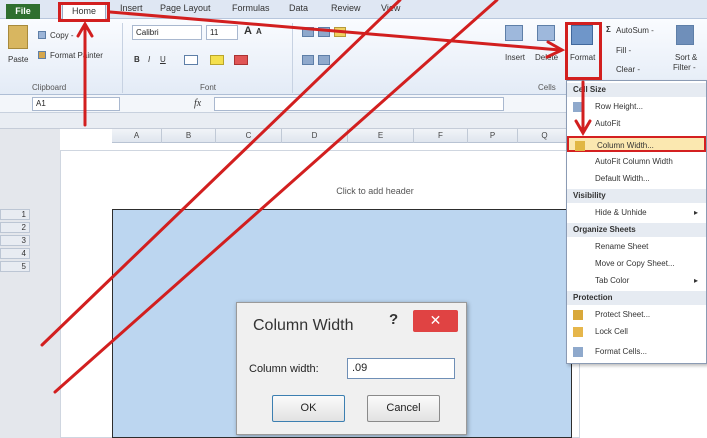 The image size is (707, 438). Describe the element at coordinates (546, 57) in the screenshot. I see `delete-cells-button: Delete` at that location.